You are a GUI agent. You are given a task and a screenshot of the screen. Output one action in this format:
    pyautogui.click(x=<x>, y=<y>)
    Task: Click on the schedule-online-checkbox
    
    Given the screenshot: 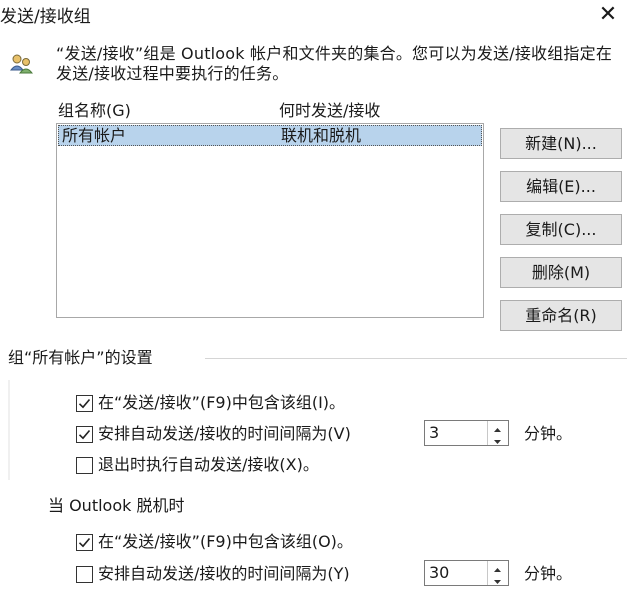 What is the action you would take?
    pyautogui.click(x=84, y=434)
    